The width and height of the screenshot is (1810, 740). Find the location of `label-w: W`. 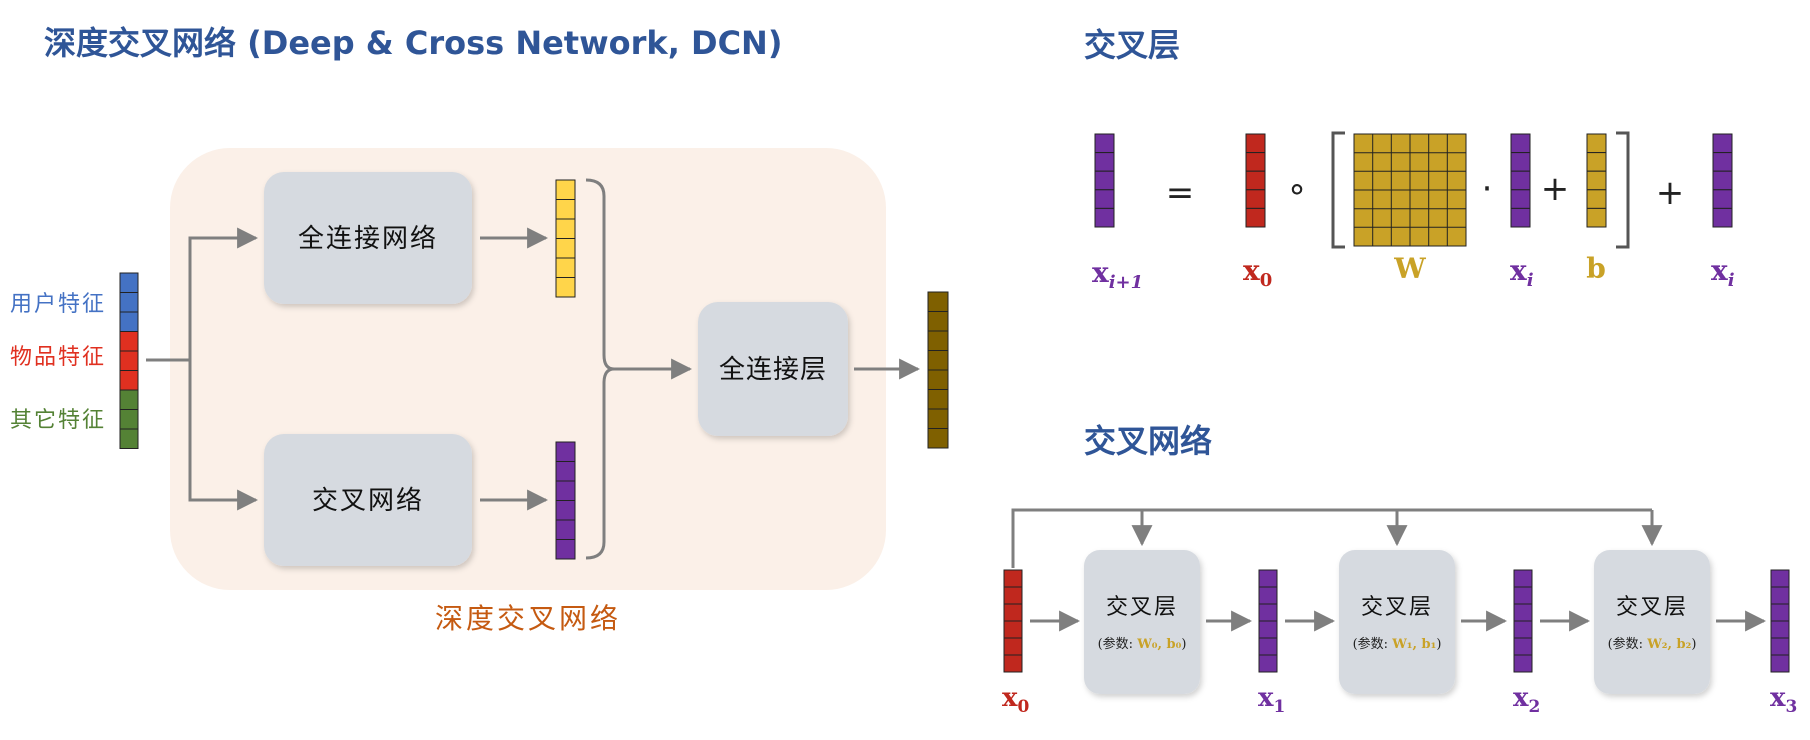

label-w: W is located at coordinates (1409, 268).